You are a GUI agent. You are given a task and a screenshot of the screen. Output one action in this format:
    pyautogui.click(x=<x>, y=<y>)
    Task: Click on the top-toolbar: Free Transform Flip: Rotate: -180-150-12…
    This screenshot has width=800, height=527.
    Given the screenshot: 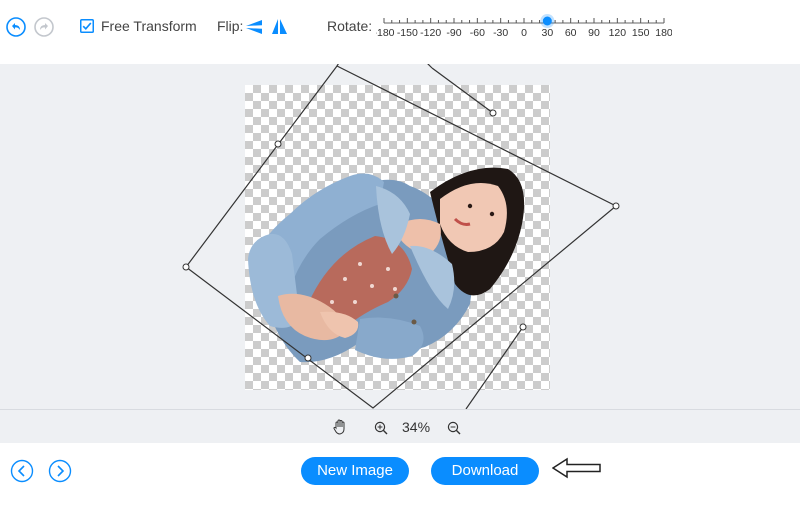 What is the action you would take?
    pyautogui.click(x=400, y=32)
    